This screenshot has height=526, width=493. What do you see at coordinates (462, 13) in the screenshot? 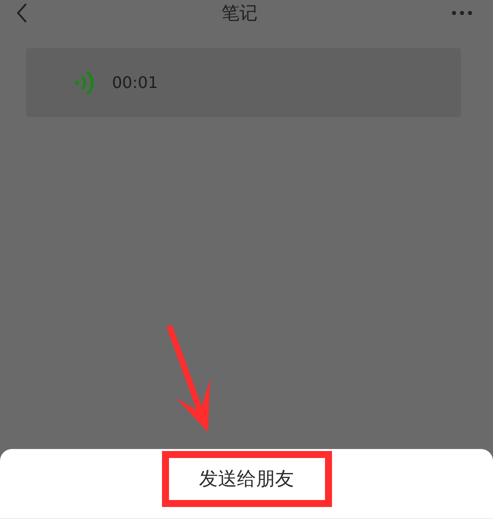
I see `more-icon` at bounding box center [462, 13].